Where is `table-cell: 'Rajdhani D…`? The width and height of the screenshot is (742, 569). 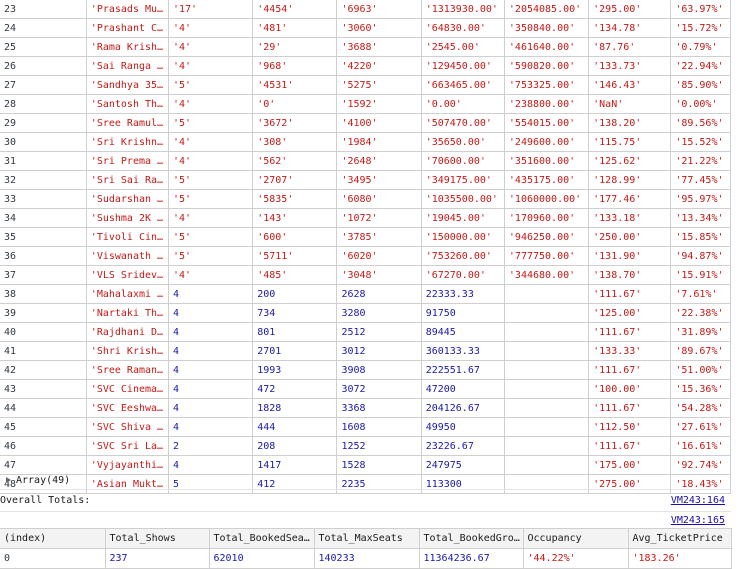 table-cell: 'Rajdhani D… is located at coordinates (127, 332).